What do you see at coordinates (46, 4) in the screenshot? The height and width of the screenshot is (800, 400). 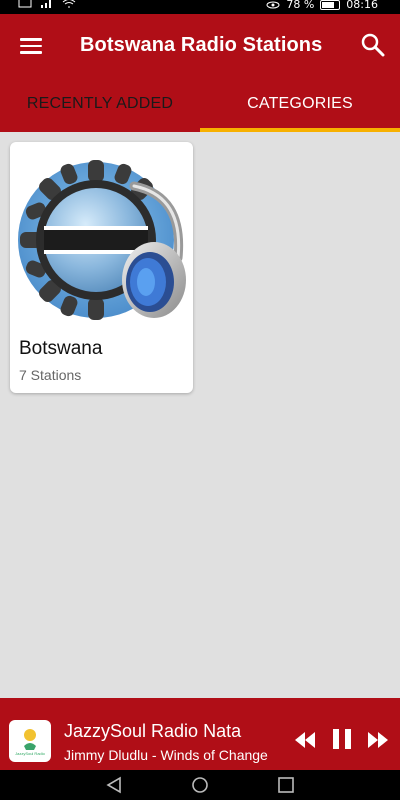 I see `signal-icon` at bounding box center [46, 4].